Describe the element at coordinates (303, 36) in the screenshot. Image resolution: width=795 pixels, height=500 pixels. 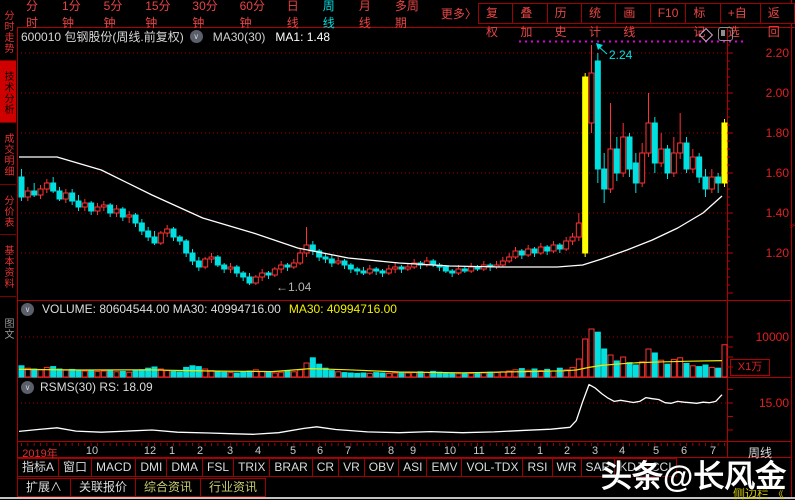
I see `ma1-value: MA1: 1.48` at that location.